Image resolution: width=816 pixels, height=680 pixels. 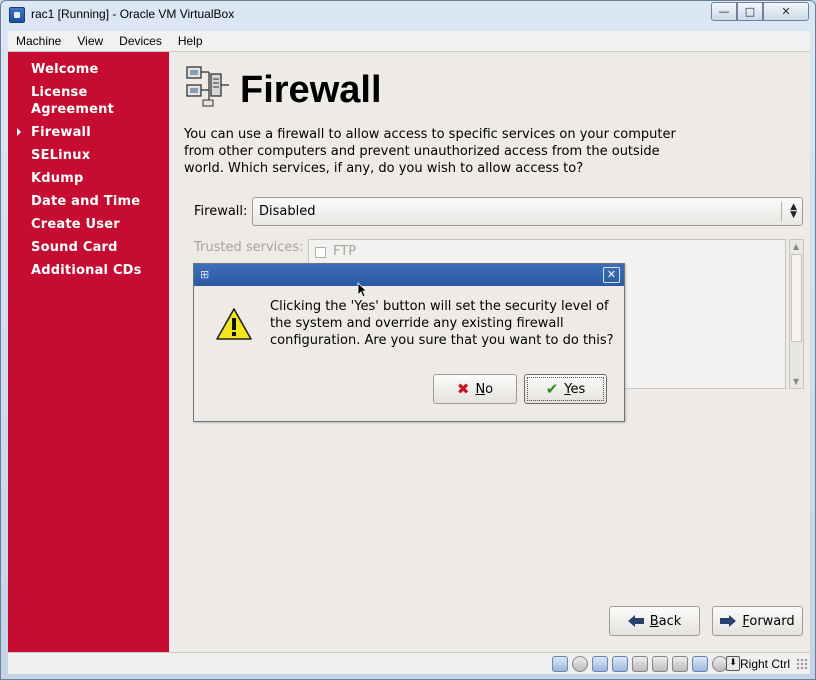 I want to click on back-button: Back, so click(x=654, y=621).